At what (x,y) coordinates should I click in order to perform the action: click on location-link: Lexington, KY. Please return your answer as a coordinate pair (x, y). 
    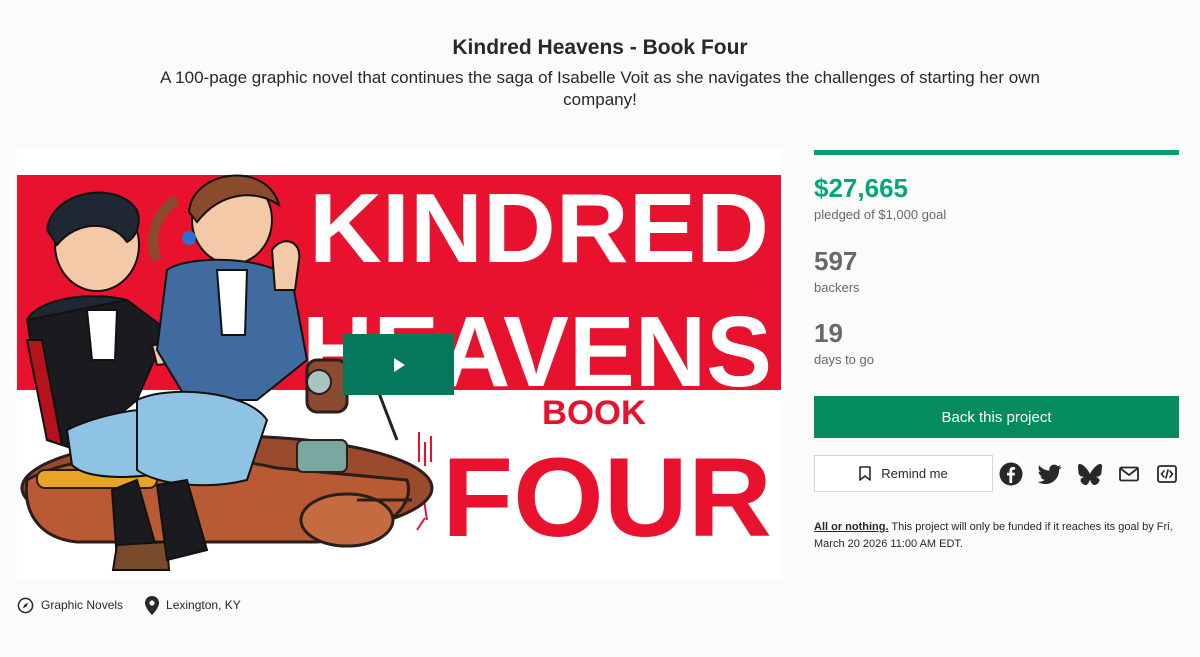
    Looking at the image, I should click on (193, 605).